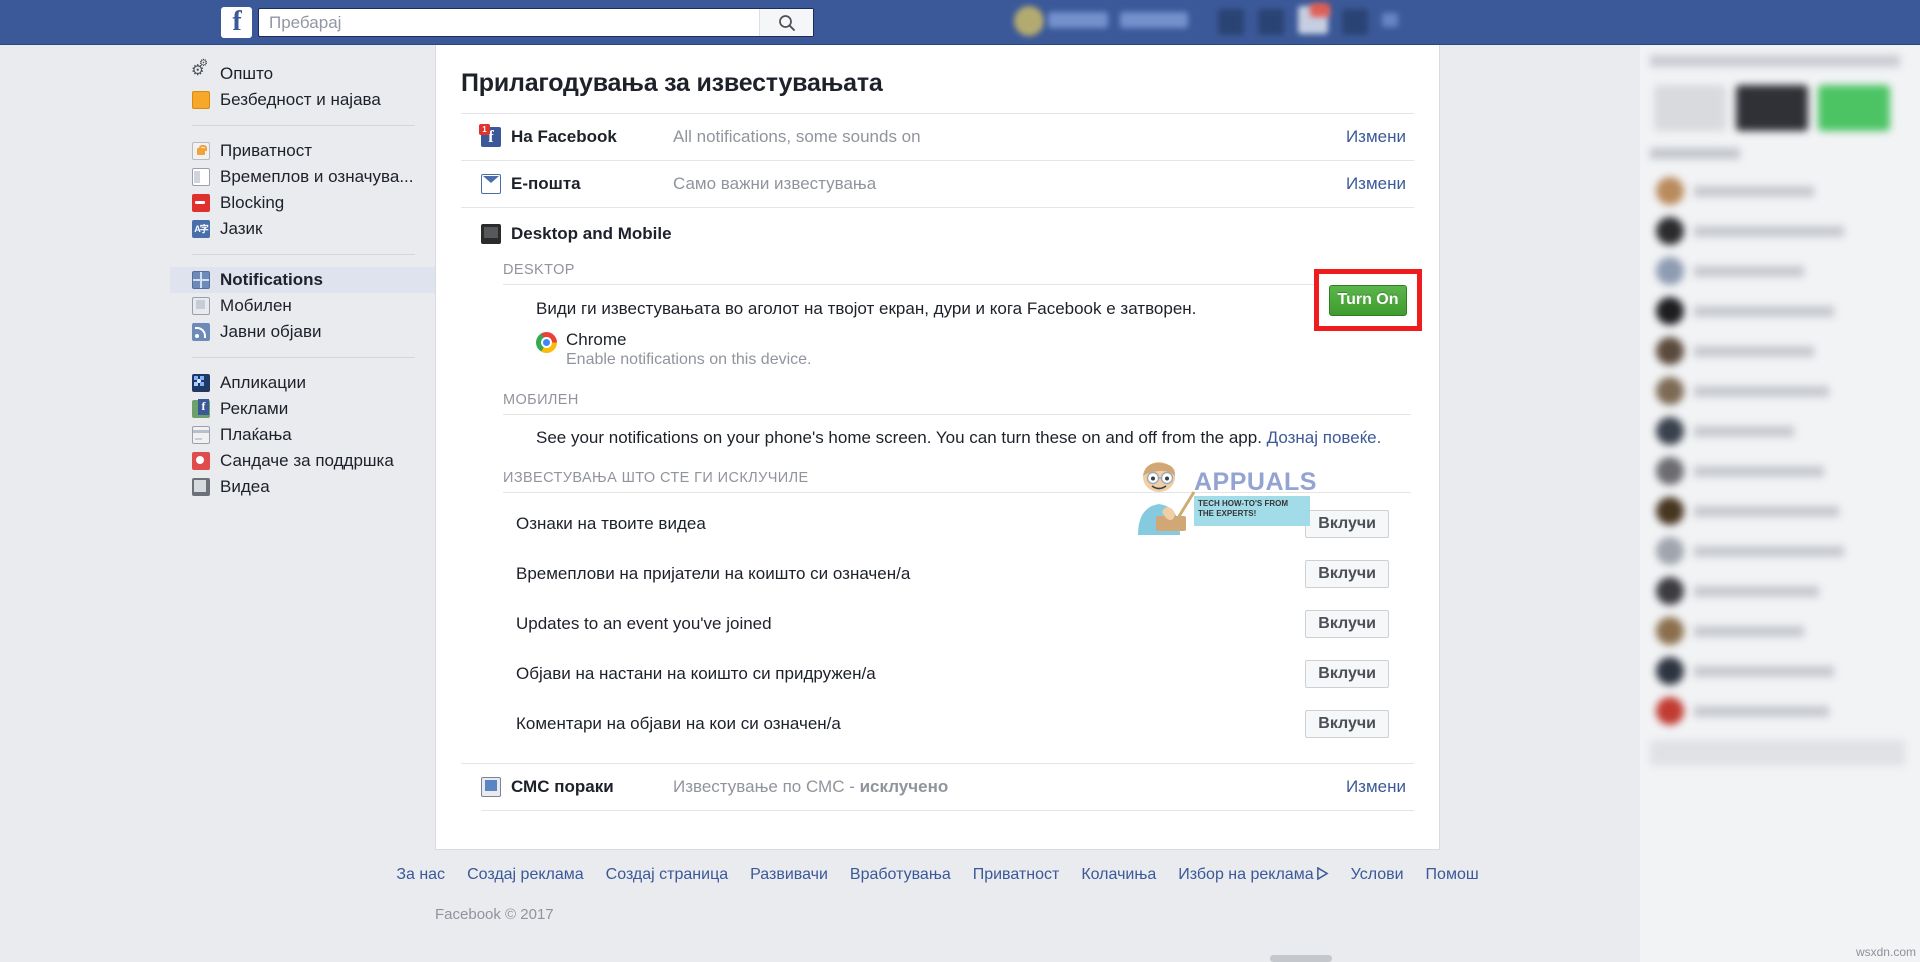 This screenshot has height=962, width=1920. What do you see at coordinates (1452, 875) in the screenshot?
I see `footer-link-help: Помош` at bounding box center [1452, 875].